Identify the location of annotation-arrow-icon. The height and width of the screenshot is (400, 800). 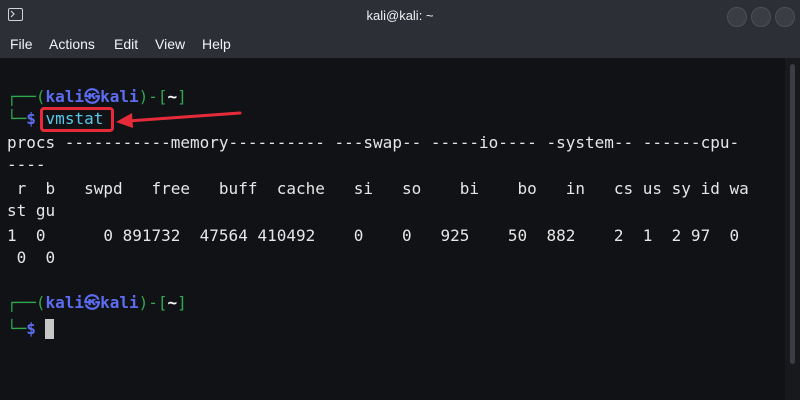
(179, 119).